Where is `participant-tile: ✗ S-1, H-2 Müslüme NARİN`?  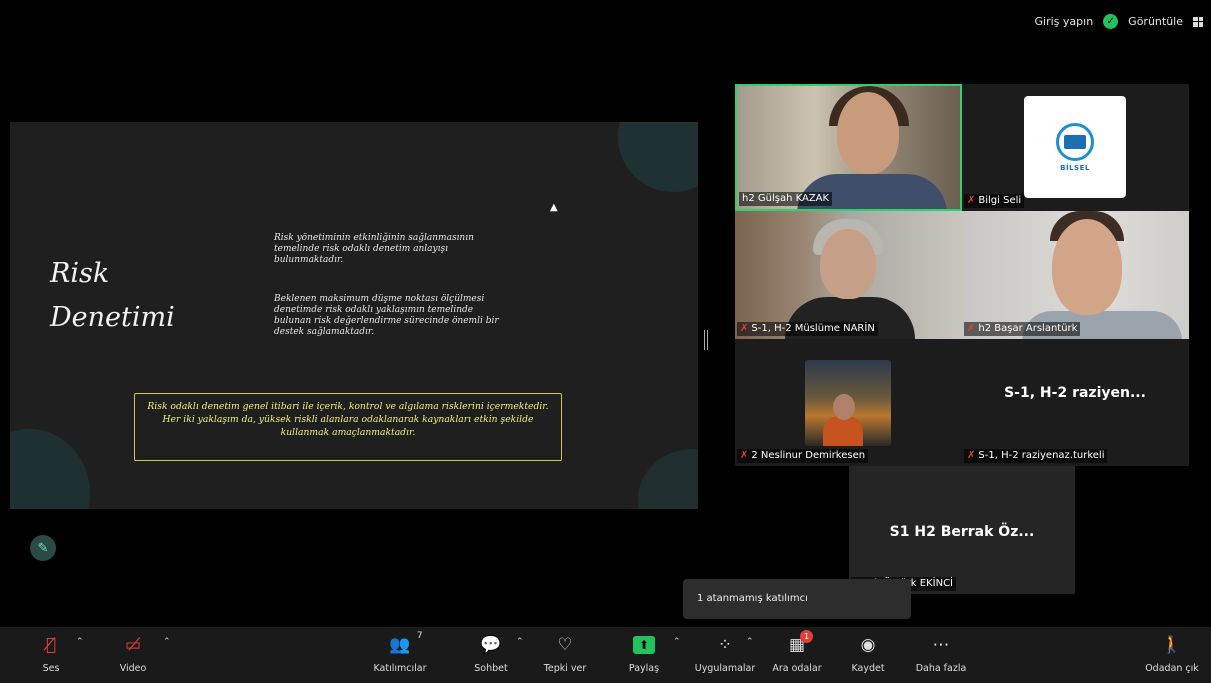
participant-tile: ✗ S-1, H-2 Müslüme NARİN is located at coordinates (848, 275).